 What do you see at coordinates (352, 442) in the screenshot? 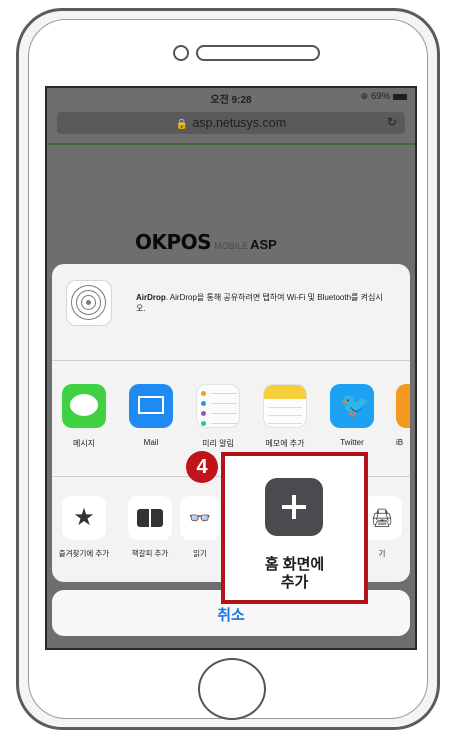
I see `share-app-label: Twitter` at bounding box center [352, 442].